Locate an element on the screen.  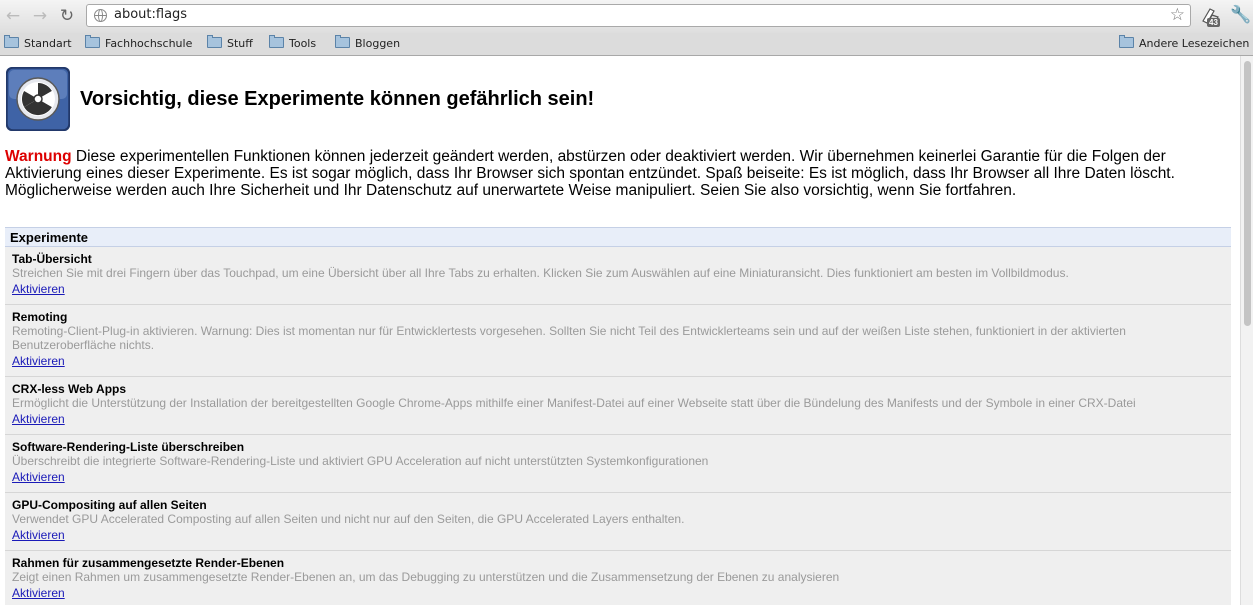
browser-toolbar: ← → ↻ about:flags ☆ 43 🔧 is located at coordinates (626, 16).